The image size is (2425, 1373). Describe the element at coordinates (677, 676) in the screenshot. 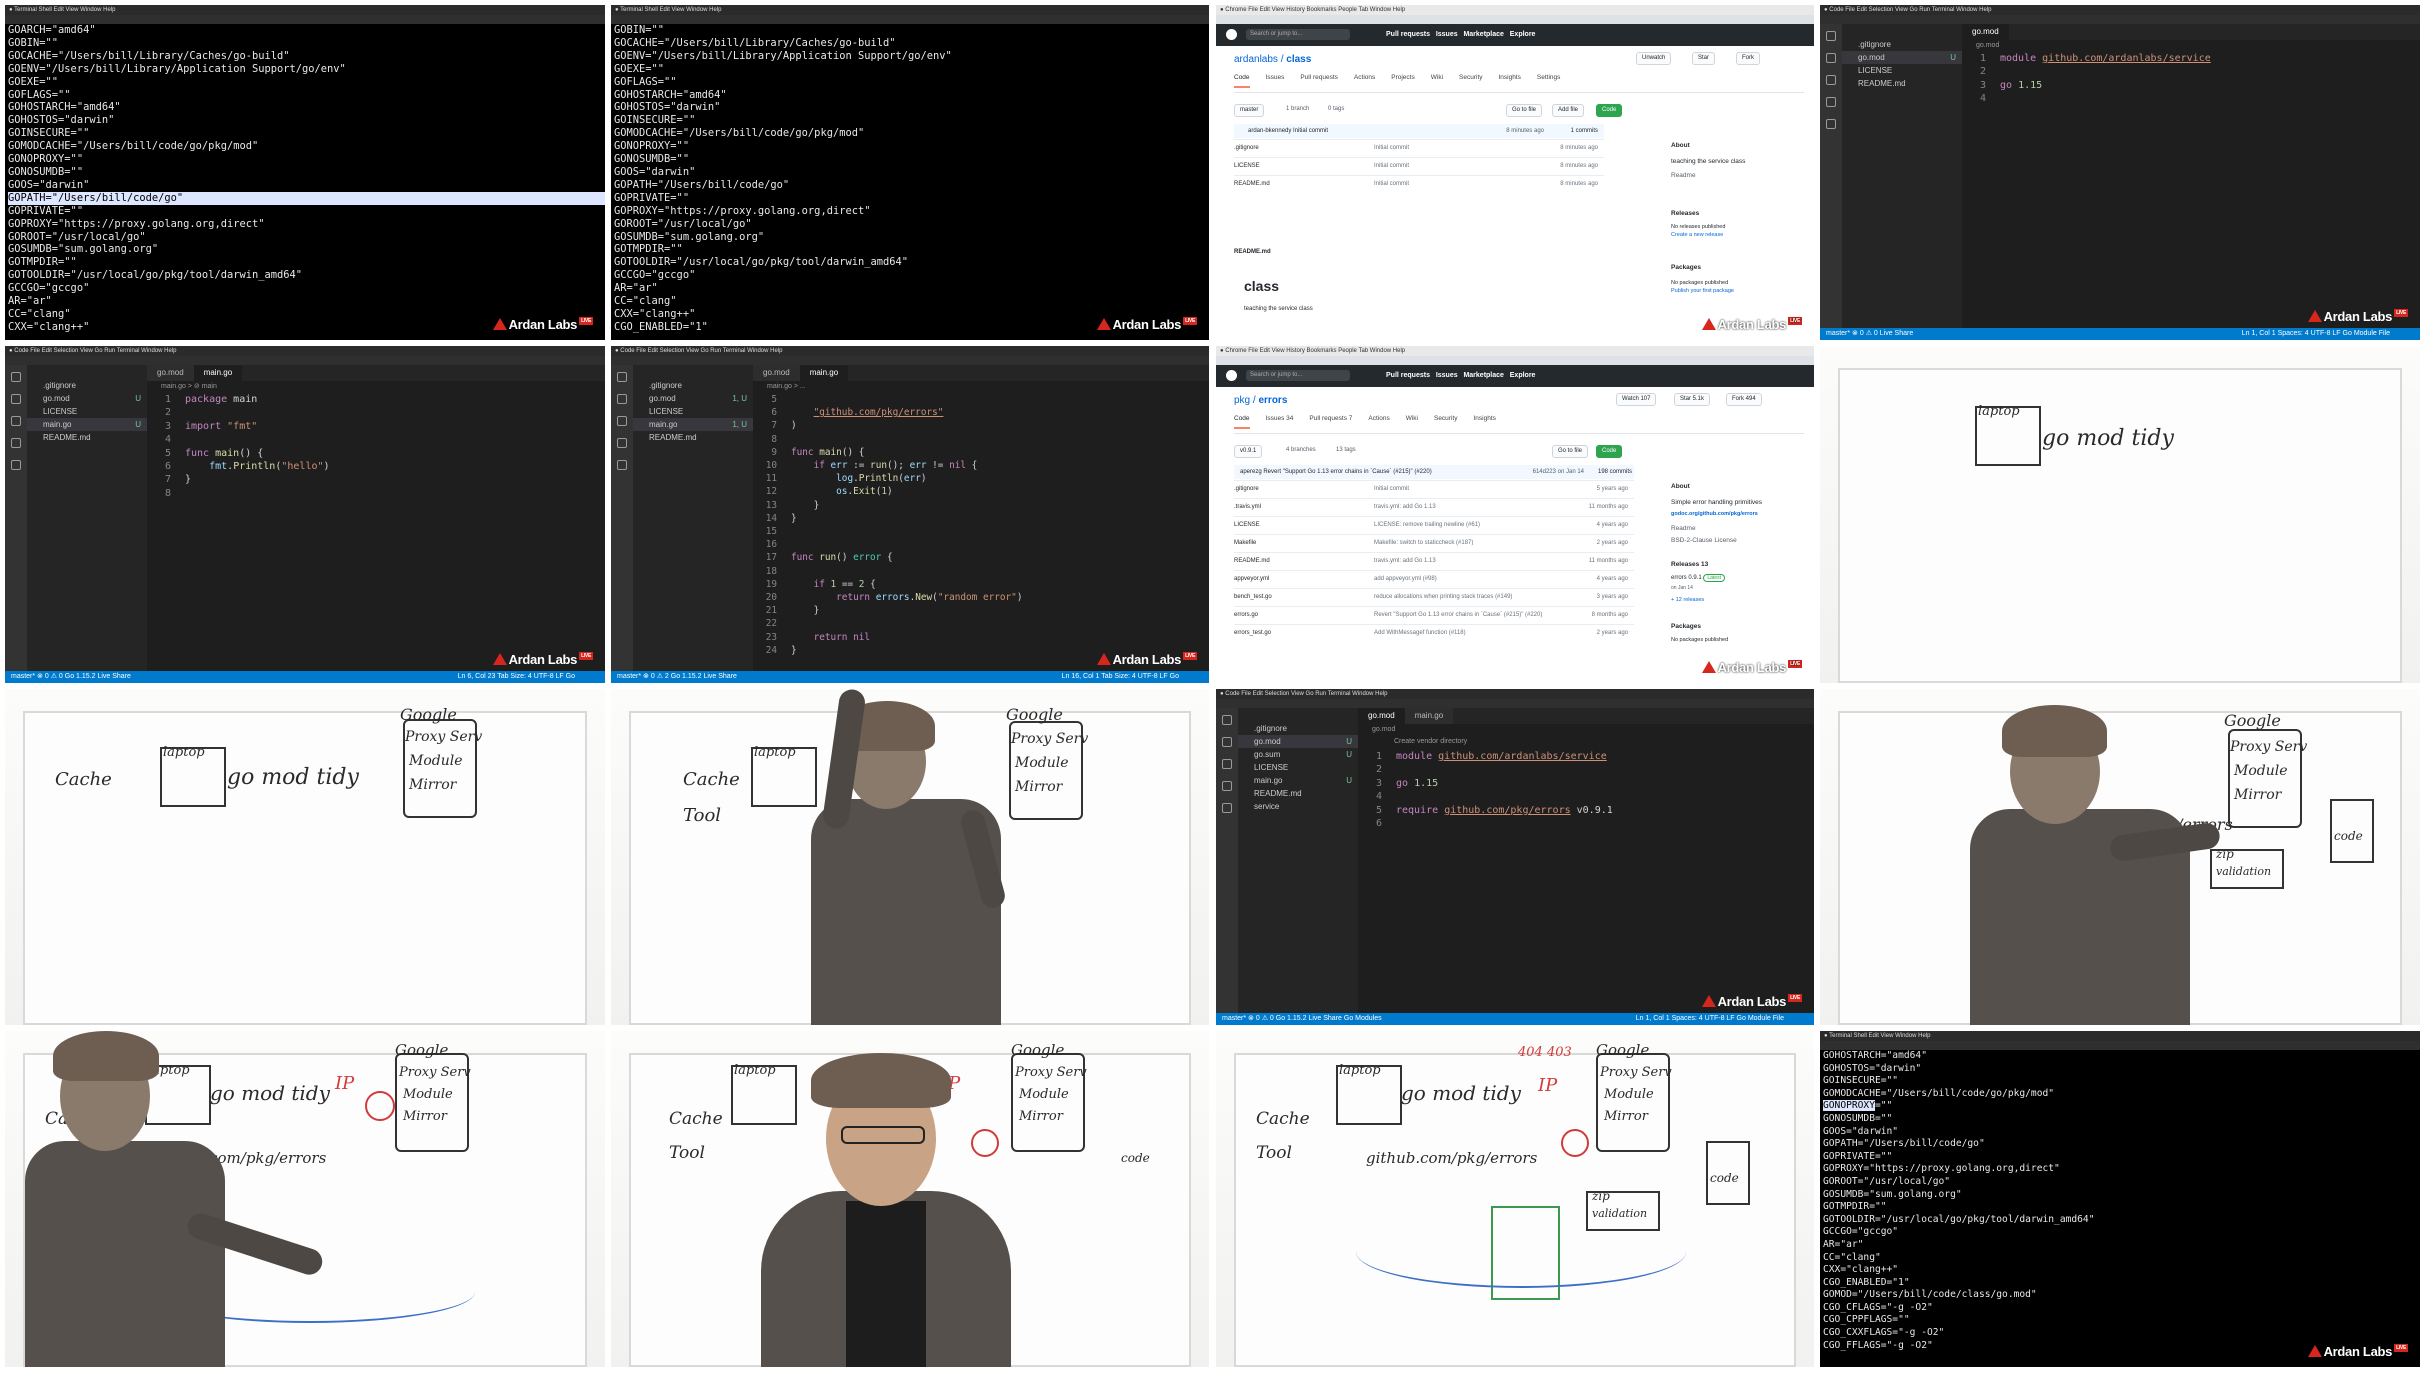

I see `status-left: master* ⊗ 0 ⚠ 2 Go 1.15.2 Live Share` at that location.